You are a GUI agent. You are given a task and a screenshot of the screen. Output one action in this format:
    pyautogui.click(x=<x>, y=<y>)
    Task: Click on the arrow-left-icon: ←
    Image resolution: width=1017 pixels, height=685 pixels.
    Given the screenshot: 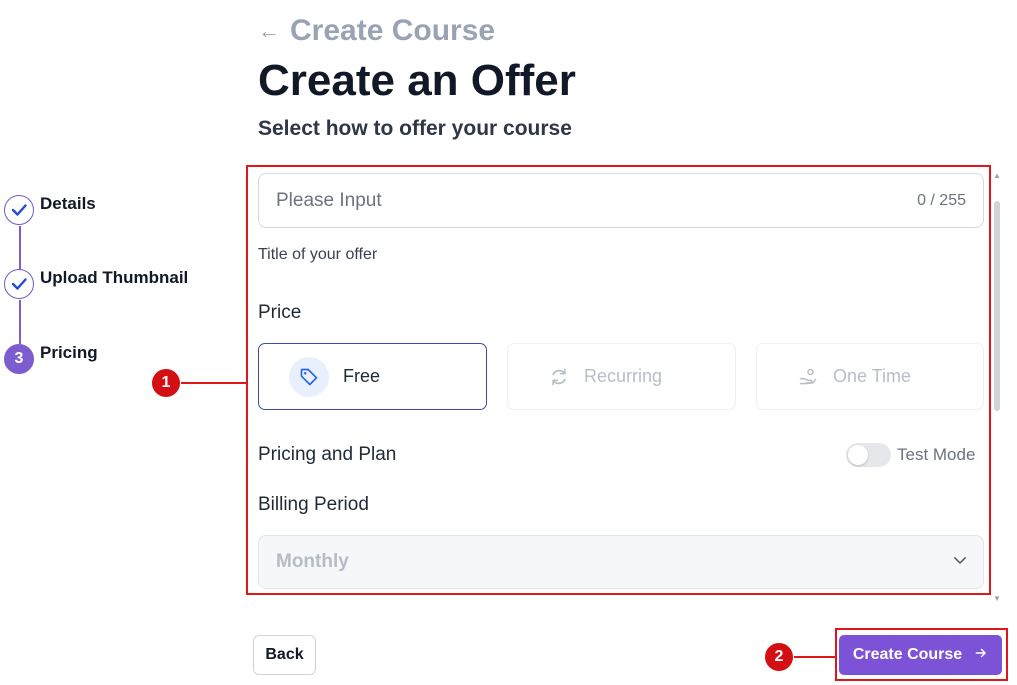 What is the action you would take?
    pyautogui.click(x=269, y=30)
    